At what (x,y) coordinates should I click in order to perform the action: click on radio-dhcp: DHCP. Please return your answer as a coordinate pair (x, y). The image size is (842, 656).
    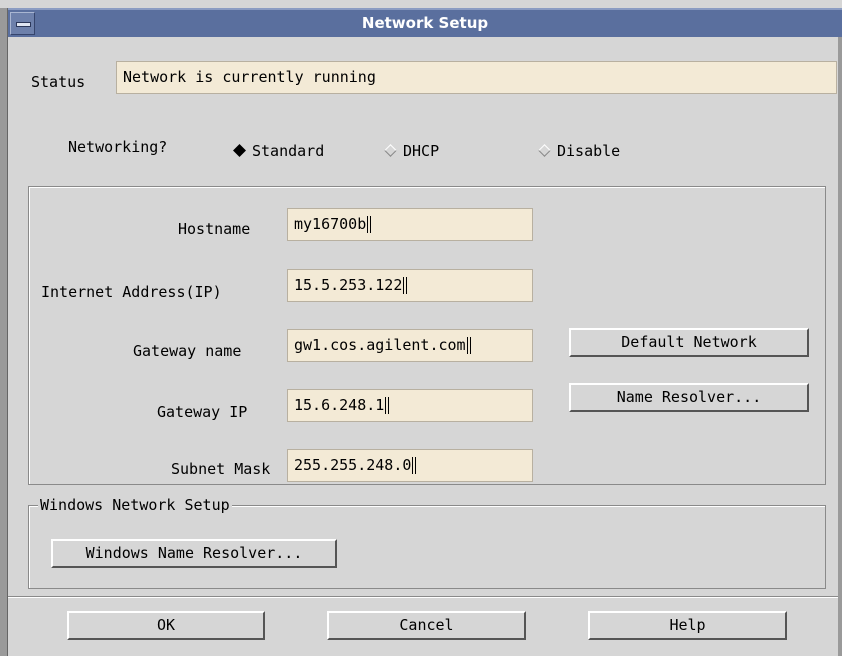
    Looking at the image, I should click on (411, 151).